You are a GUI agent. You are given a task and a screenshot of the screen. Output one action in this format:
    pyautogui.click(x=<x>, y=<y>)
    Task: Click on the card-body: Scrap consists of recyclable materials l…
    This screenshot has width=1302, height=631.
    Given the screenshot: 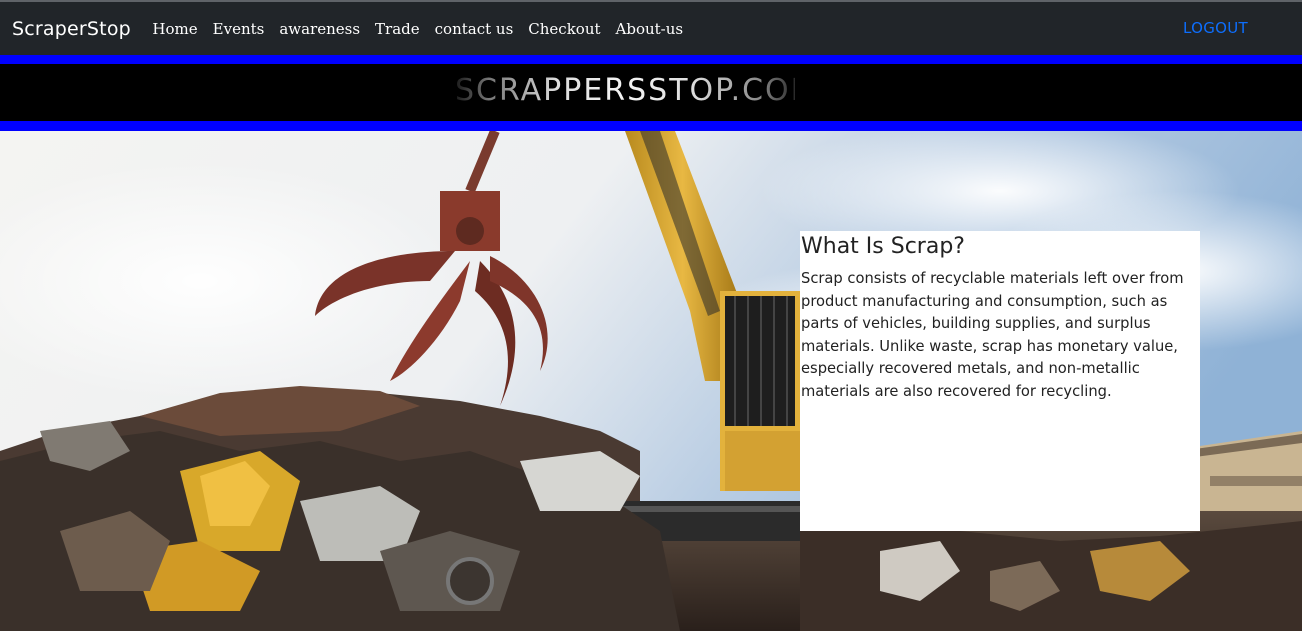 What is the action you would take?
    pyautogui.click(x=992, y=335)
    